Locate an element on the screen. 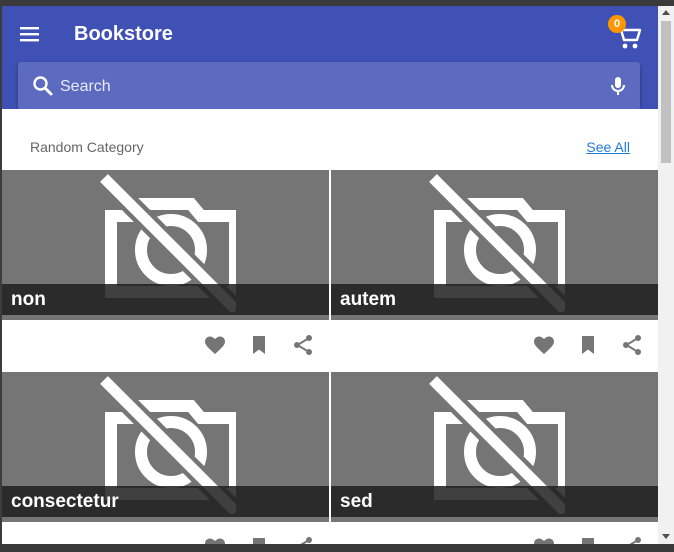 The image size is (674, 552). book-cover: autem is located at coordinates (494, 245).